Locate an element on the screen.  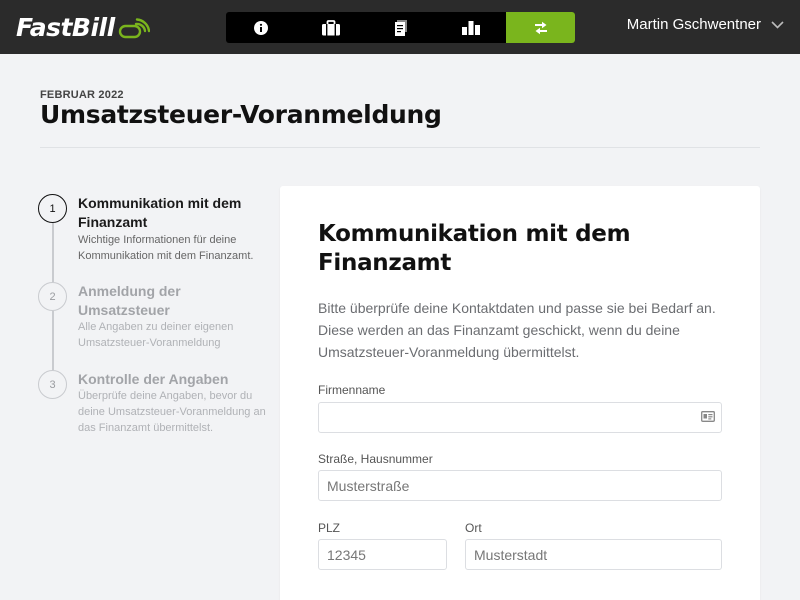
nav-item-documents is located at coordinates (401, 27).